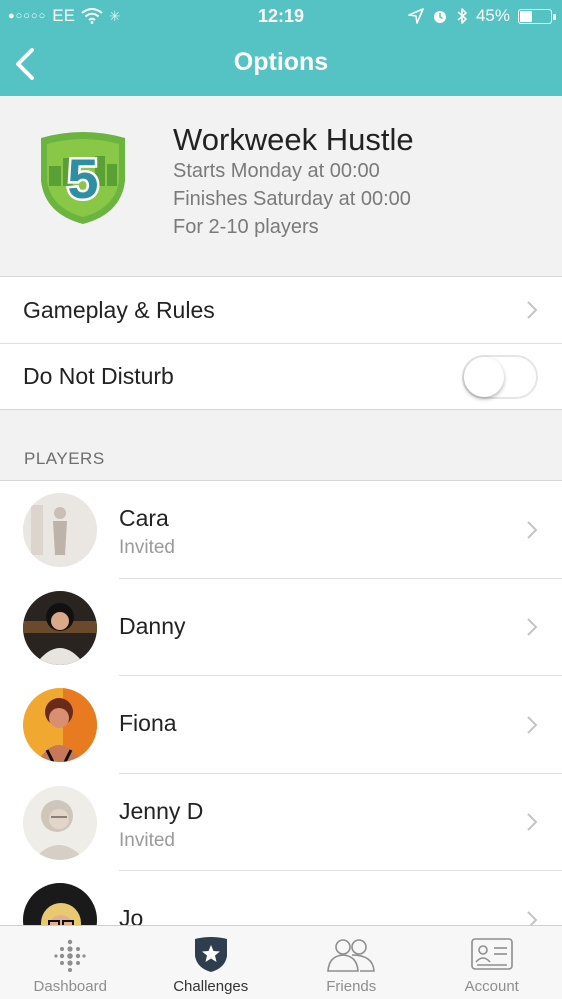  I want to click on player-row-fiona: Fiona, so click(281, 725).